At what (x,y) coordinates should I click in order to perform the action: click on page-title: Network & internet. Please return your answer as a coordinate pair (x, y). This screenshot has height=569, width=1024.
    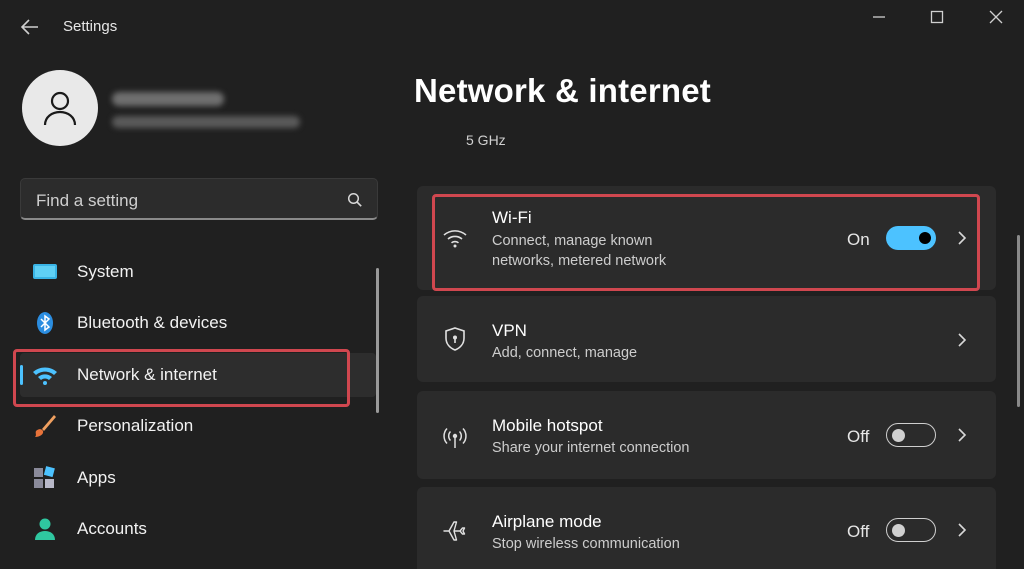
    Looking at the image, I should click on (562, 90).